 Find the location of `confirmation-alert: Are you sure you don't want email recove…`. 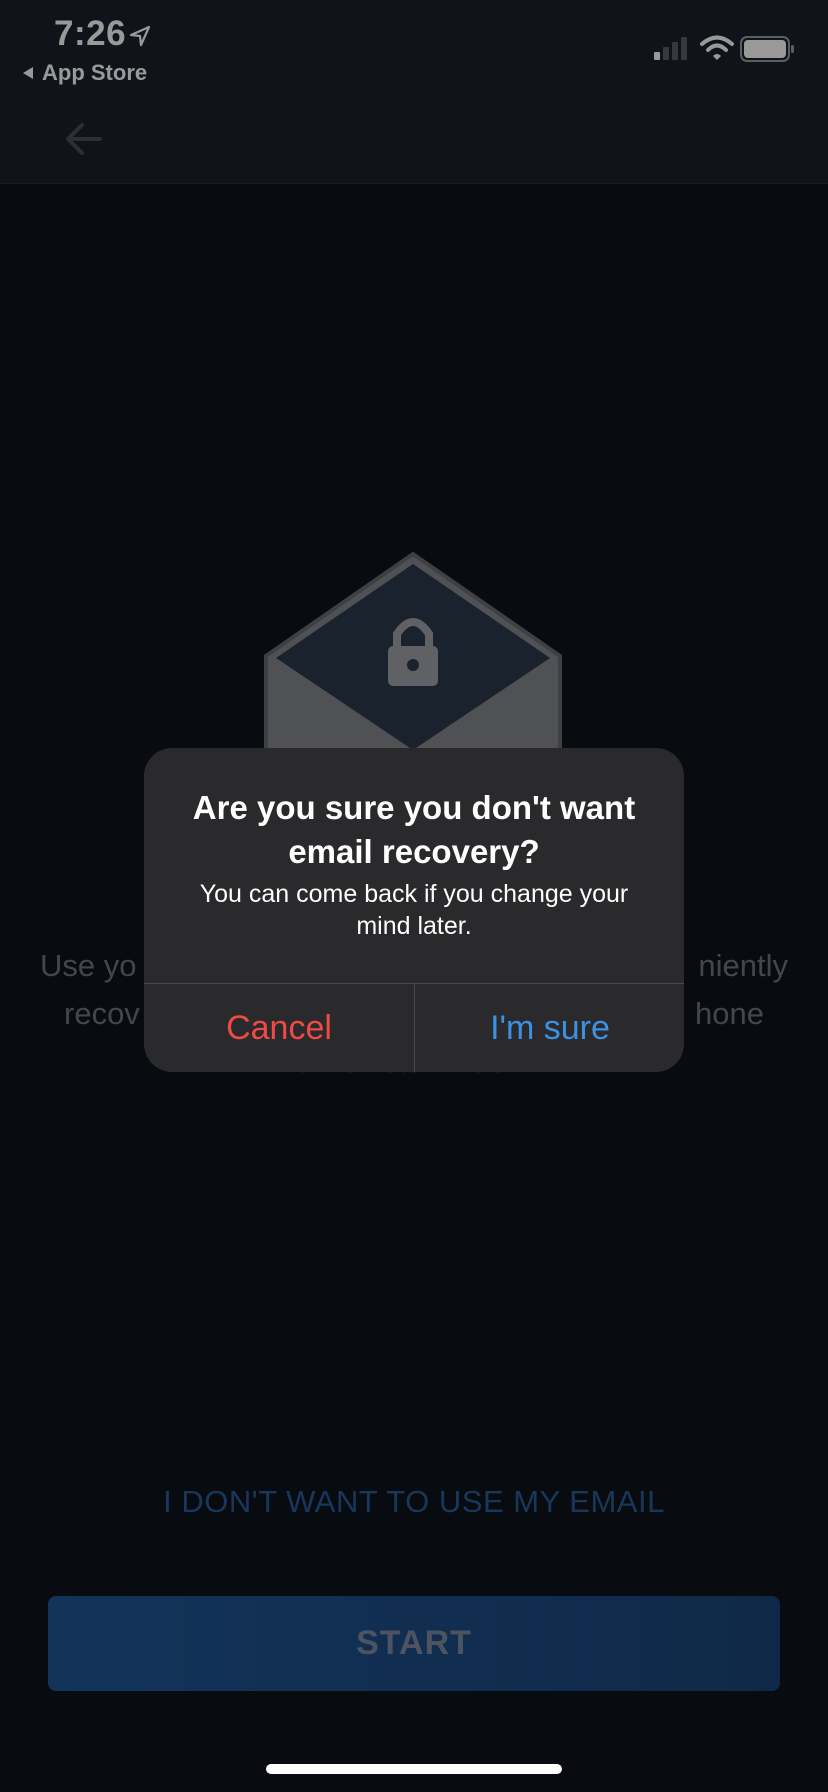

confirmation-alert: Are you sure you don't want email recove… is located at coordinates (414, 910).